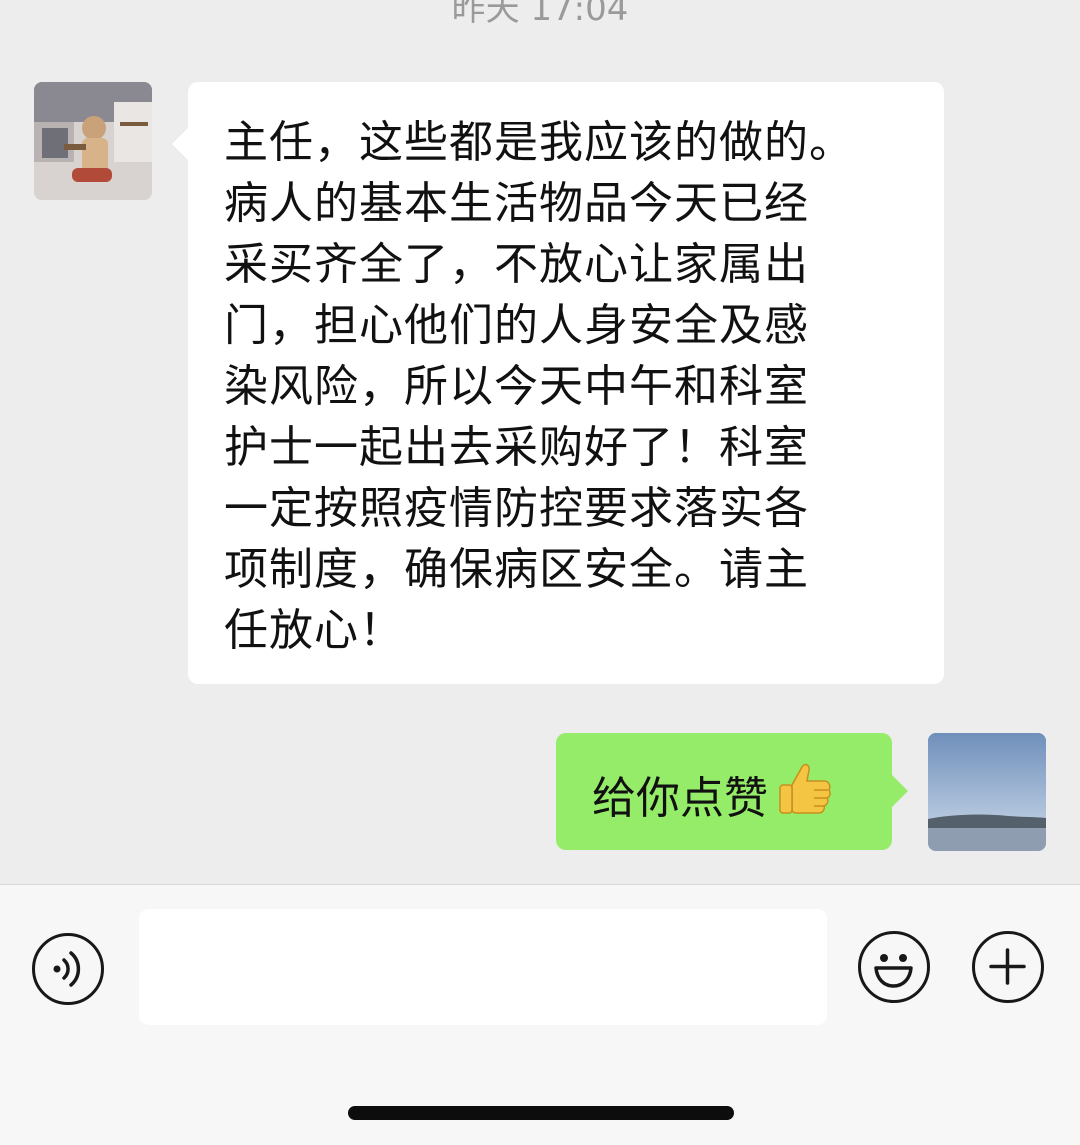 This screenshot has width=1080, height=1145. I want to click on emoji-button, so click(894, 967).